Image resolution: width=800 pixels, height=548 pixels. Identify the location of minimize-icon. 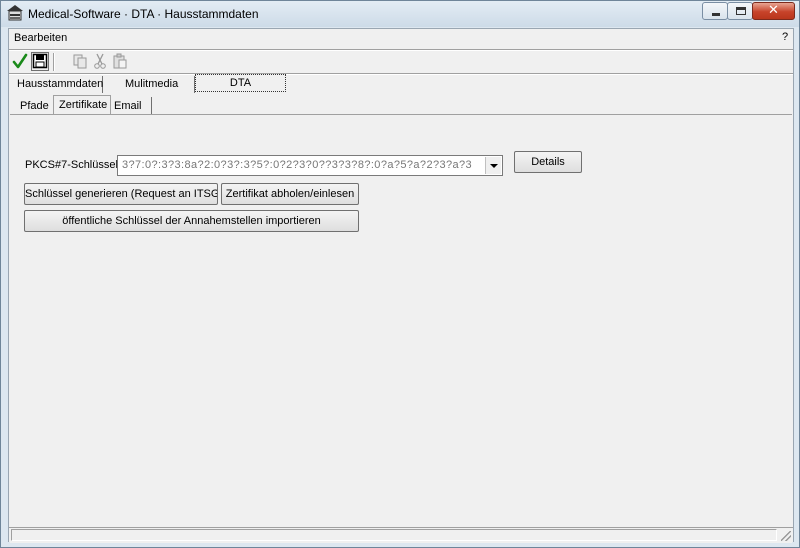
(716, 14).